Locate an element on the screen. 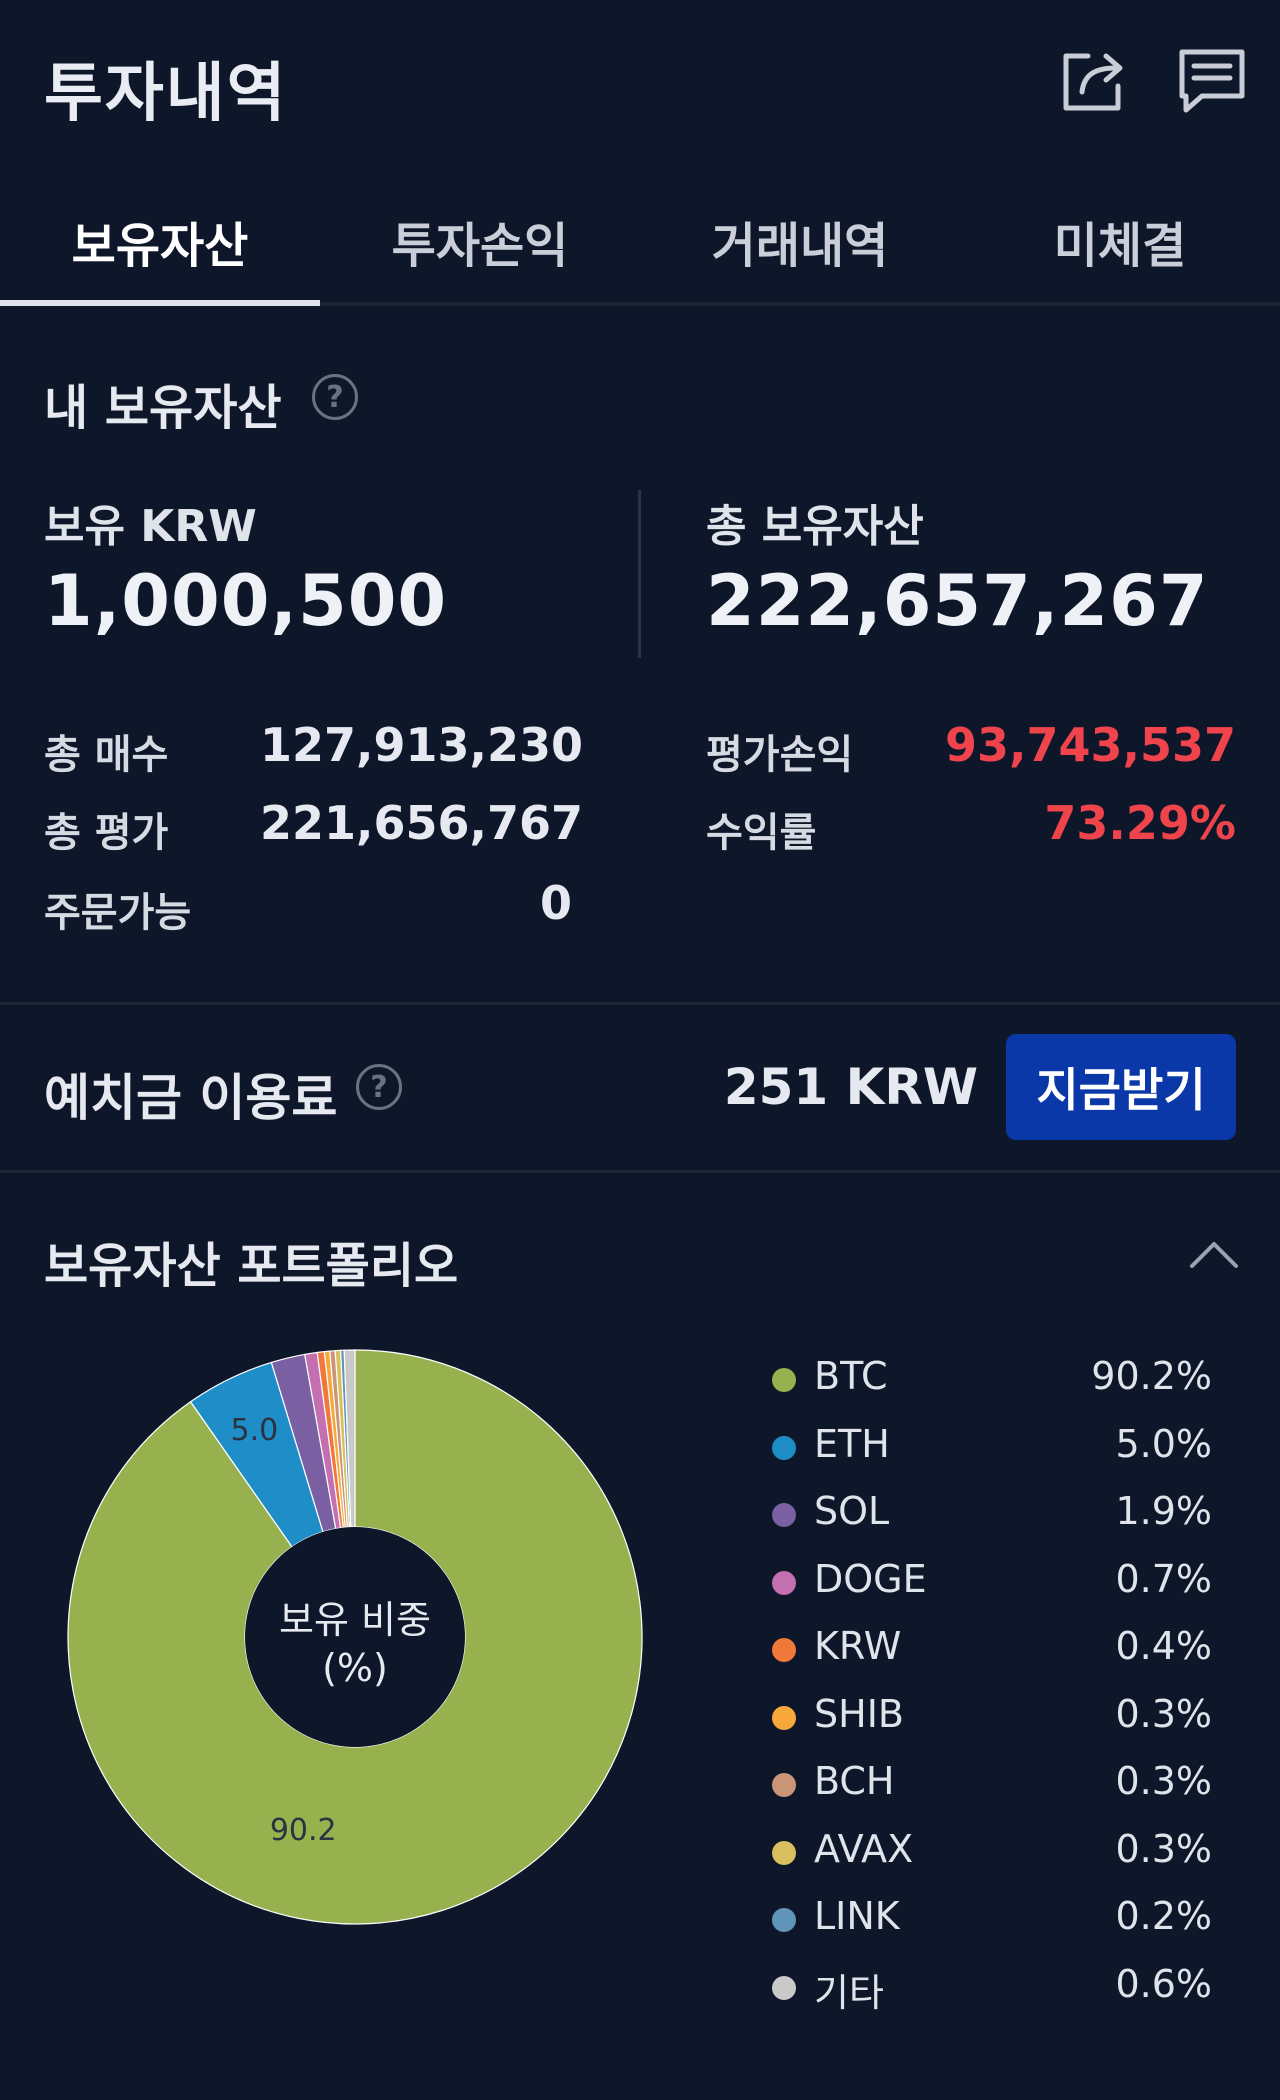 This screenshot has width=1280, height=2100. legend-item: BCH 0.3% is located at coordinates (995, 1787).